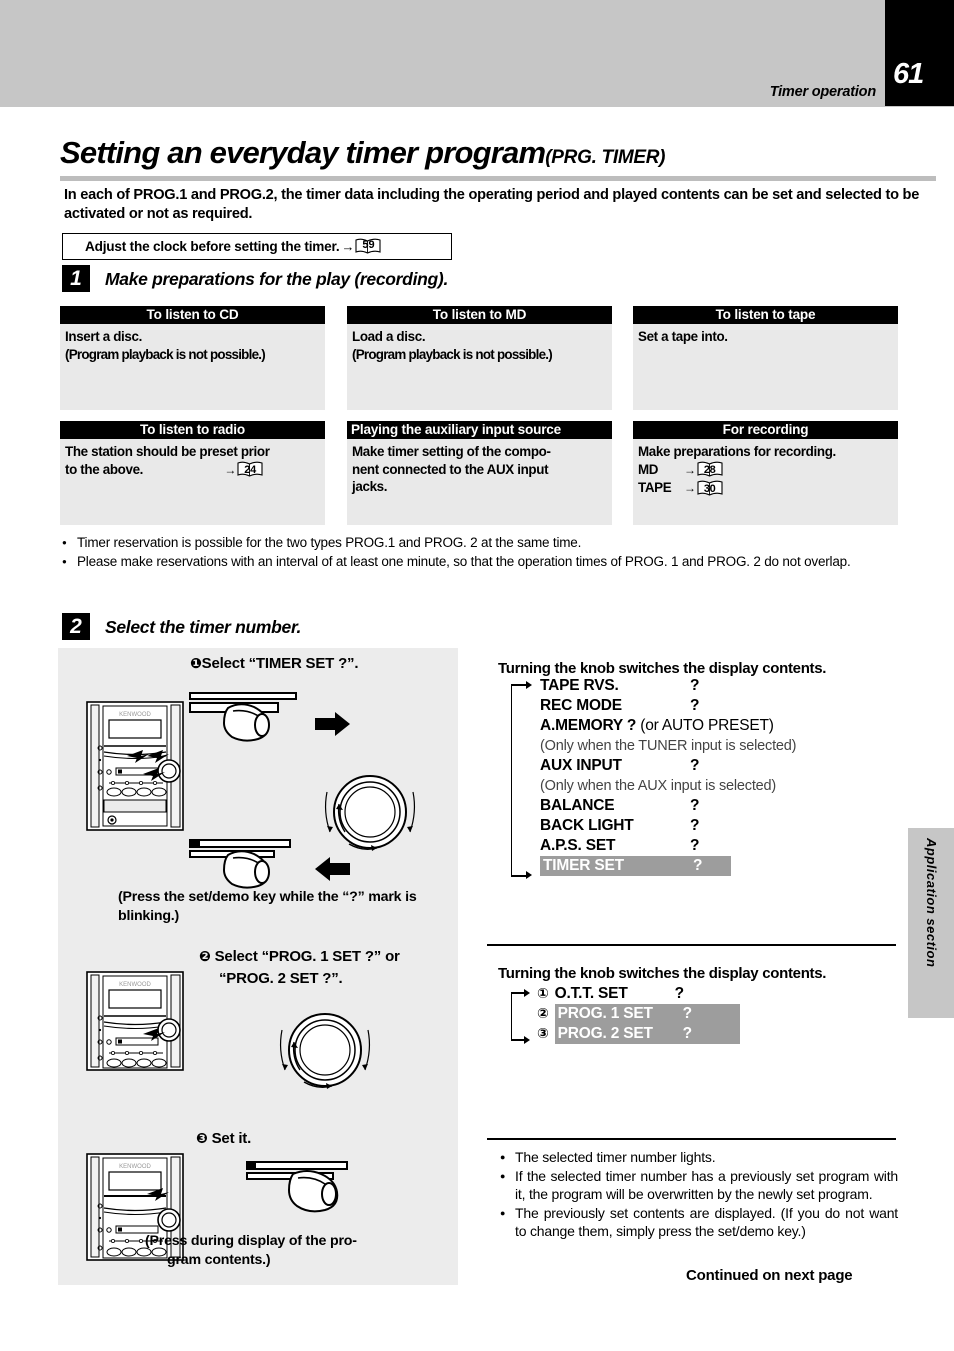 The image size is (954, 1351). Describe the element at coordinates (823, 92) in the screenshot. I see `section-name: Timer operation` at that location.